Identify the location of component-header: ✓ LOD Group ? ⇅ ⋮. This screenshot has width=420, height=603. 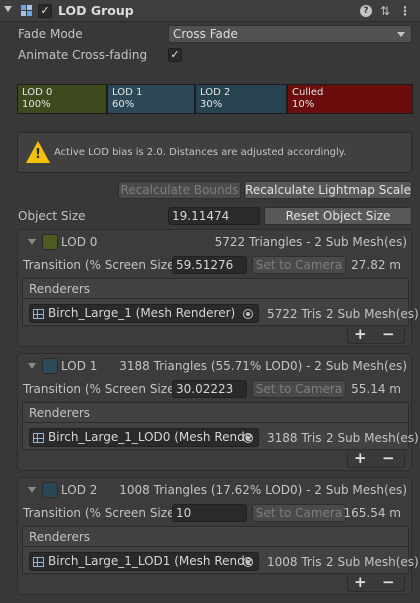
(210, 11).